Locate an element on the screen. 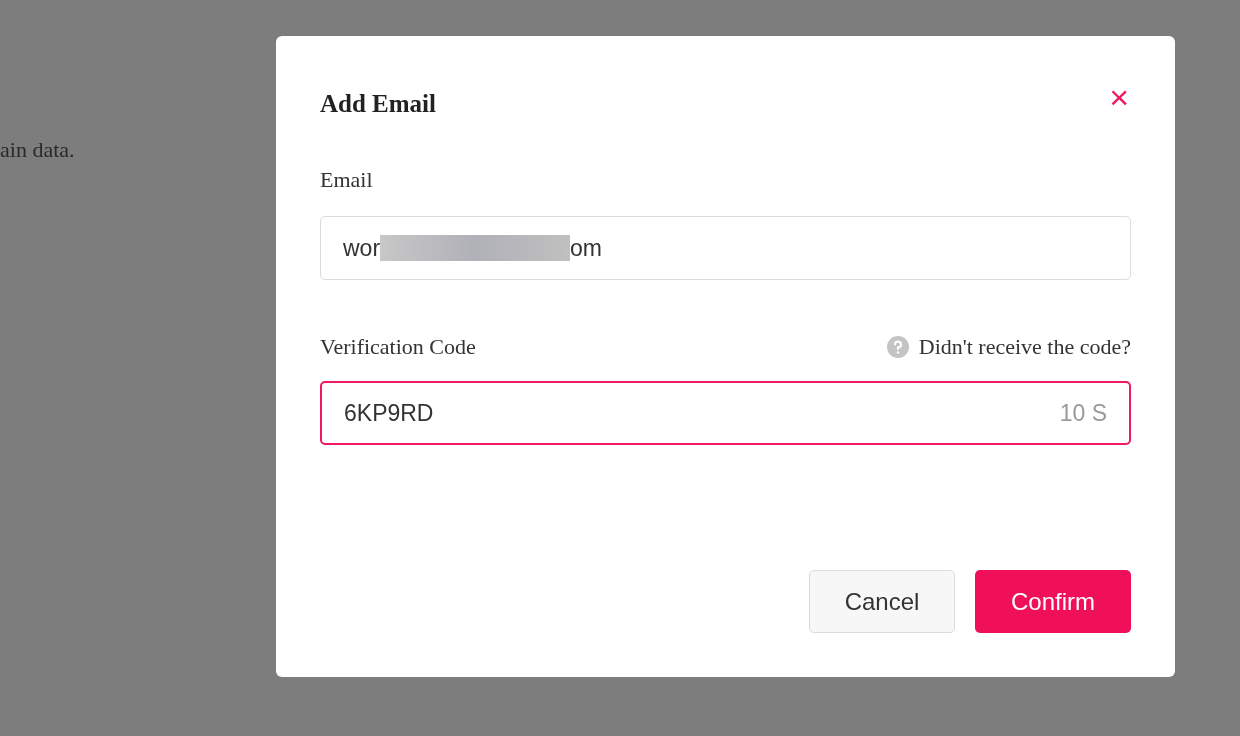 This screenshot has height=736, width=1240. code-field: 6KP9RD 10 S is located at coordinates (725, 413).